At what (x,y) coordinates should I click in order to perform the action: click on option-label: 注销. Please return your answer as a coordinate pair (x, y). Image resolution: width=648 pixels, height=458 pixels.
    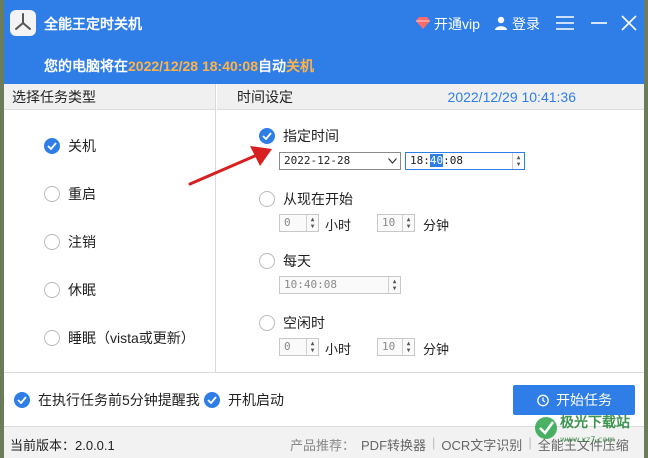
    Looking at the image, I should click on (82, 242).